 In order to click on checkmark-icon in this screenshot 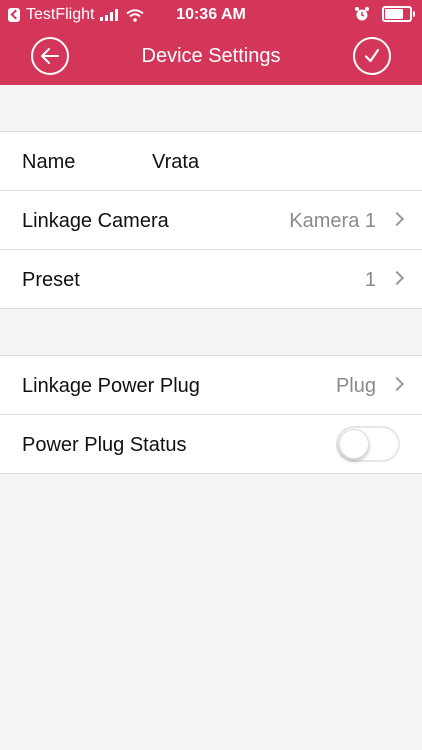, I will do `click(372, 55)`.